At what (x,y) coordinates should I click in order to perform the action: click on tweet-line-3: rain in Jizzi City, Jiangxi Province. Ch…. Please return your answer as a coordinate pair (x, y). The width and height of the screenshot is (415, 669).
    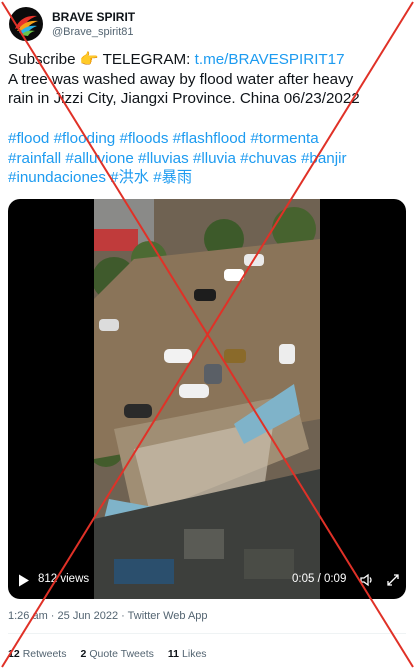
    Looking at the image, I should click on (184, 98).